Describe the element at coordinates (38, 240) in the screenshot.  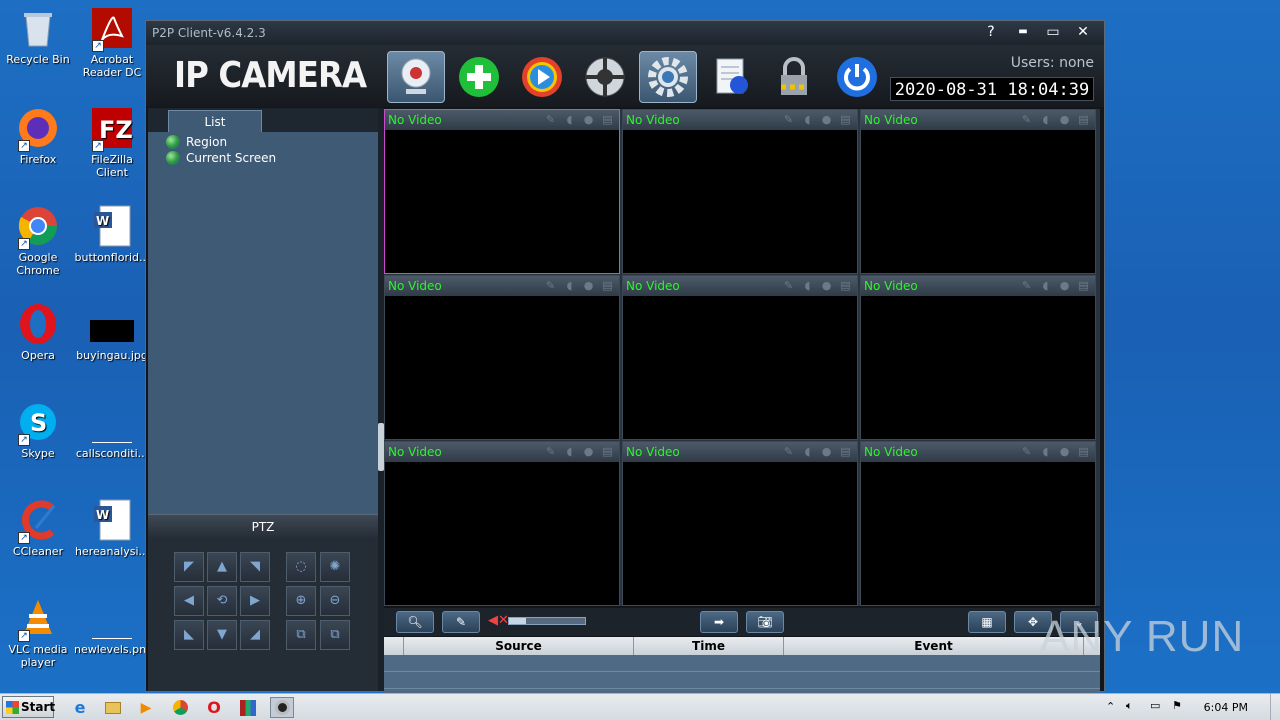
I see `desktop-icon-chrome: ↗ Google Chrome` at that location.